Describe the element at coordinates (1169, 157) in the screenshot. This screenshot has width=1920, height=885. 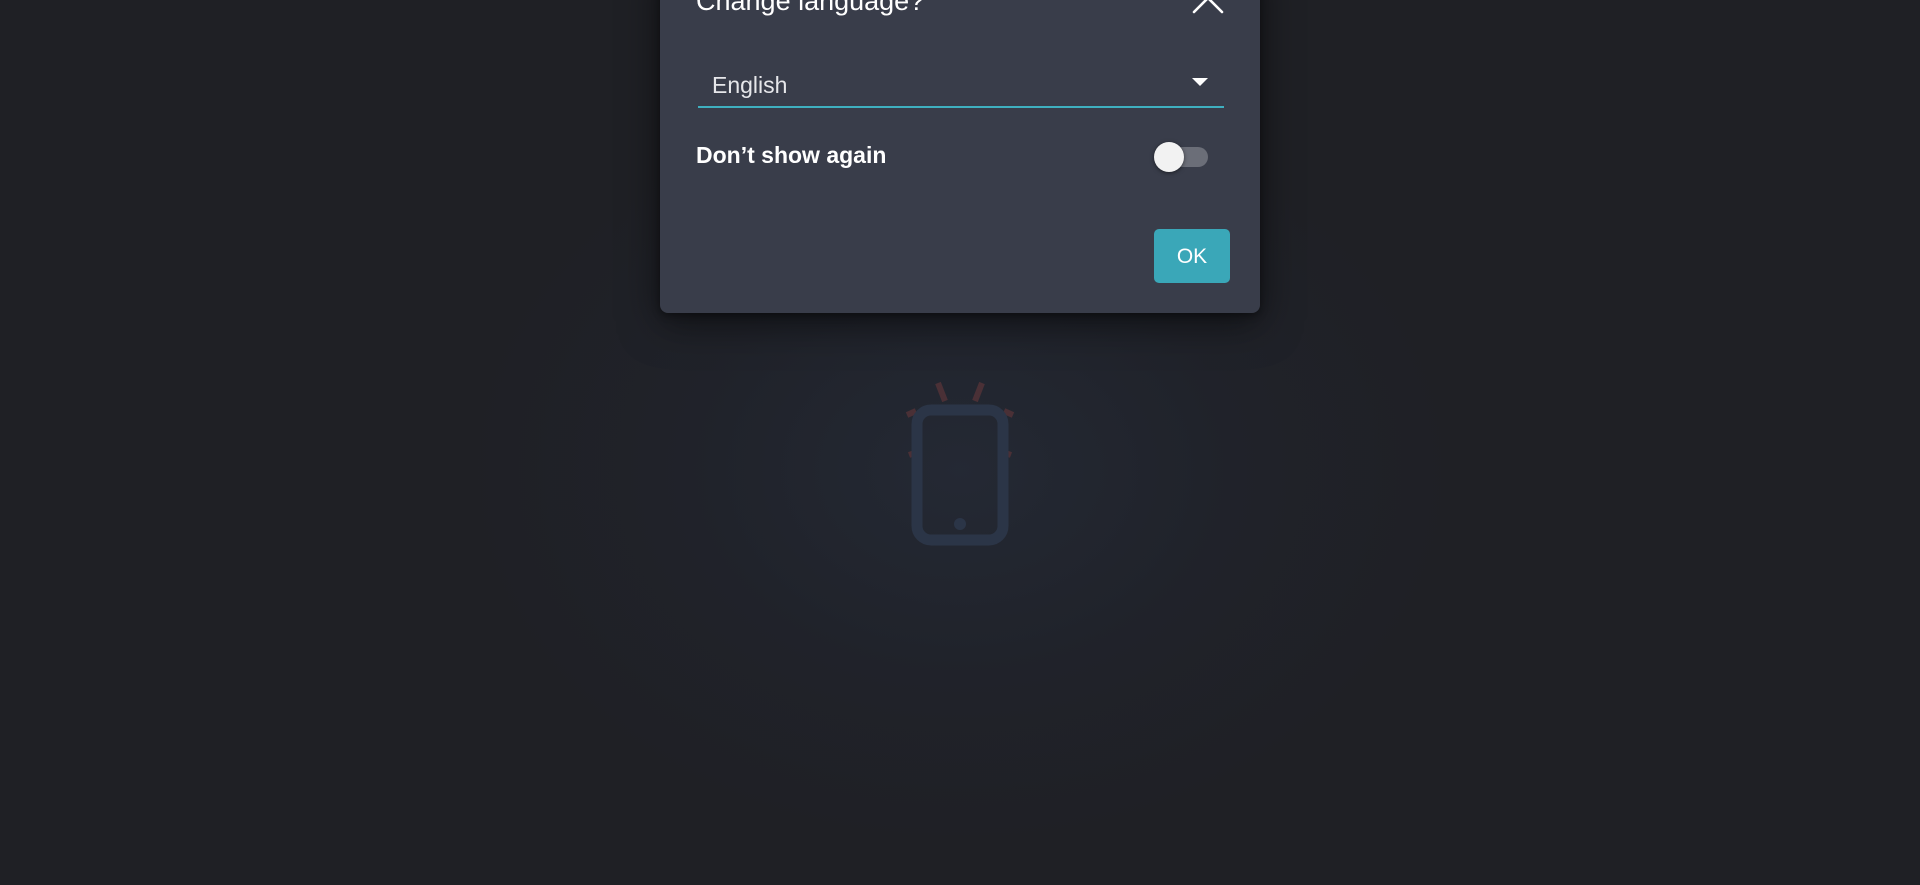
I see `toggle-thumb` at that location.